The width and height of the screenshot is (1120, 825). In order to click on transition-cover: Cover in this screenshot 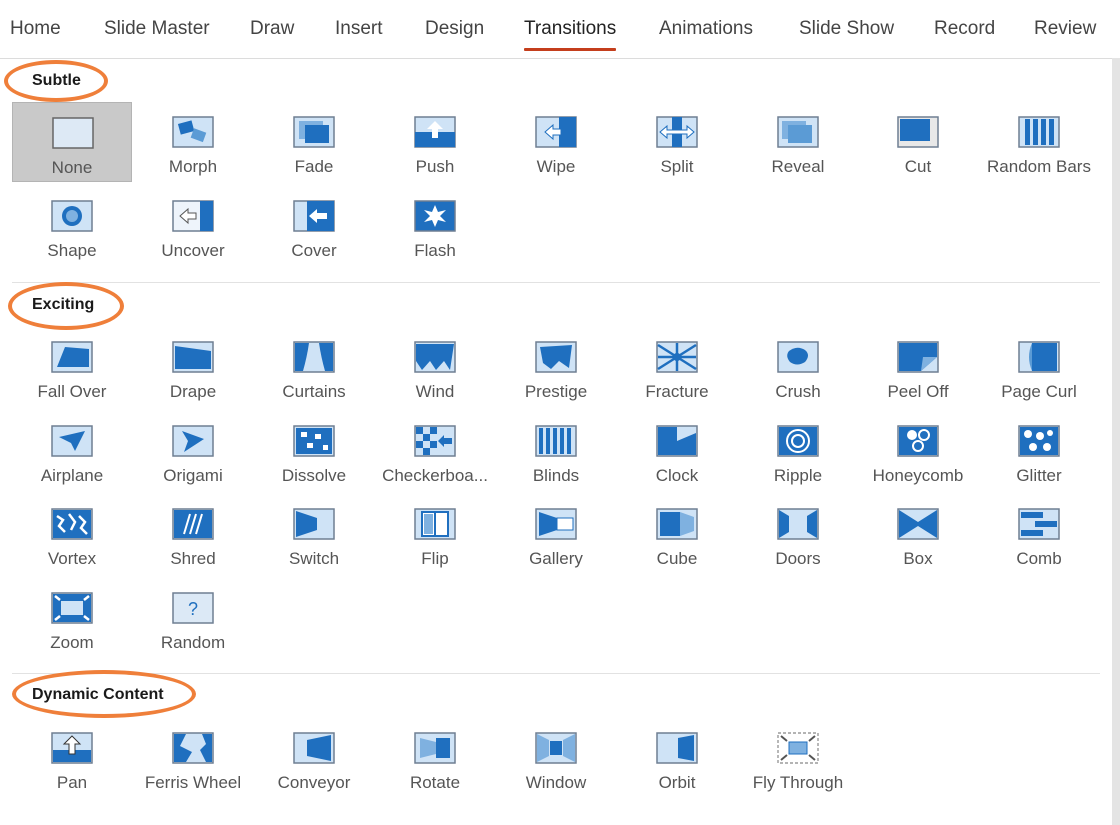, I will do `click(314, 226)`.